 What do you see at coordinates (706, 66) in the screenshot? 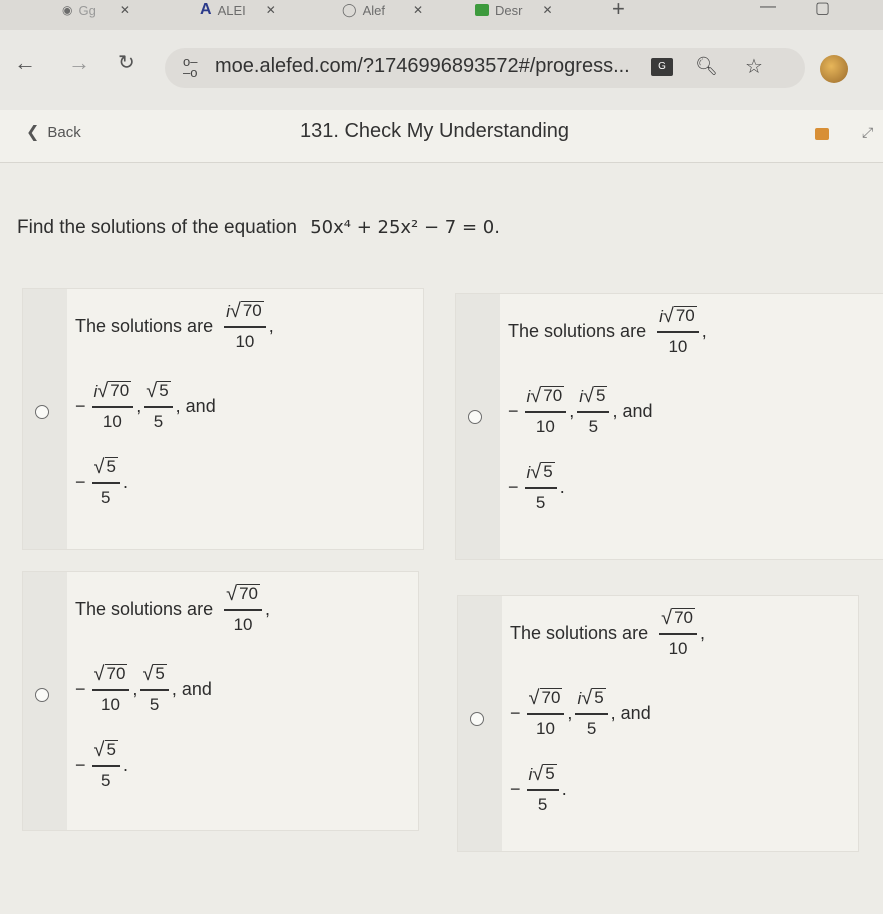
I see `zoom-search-icon: 🔍︎` at bounding box center [706, 66].